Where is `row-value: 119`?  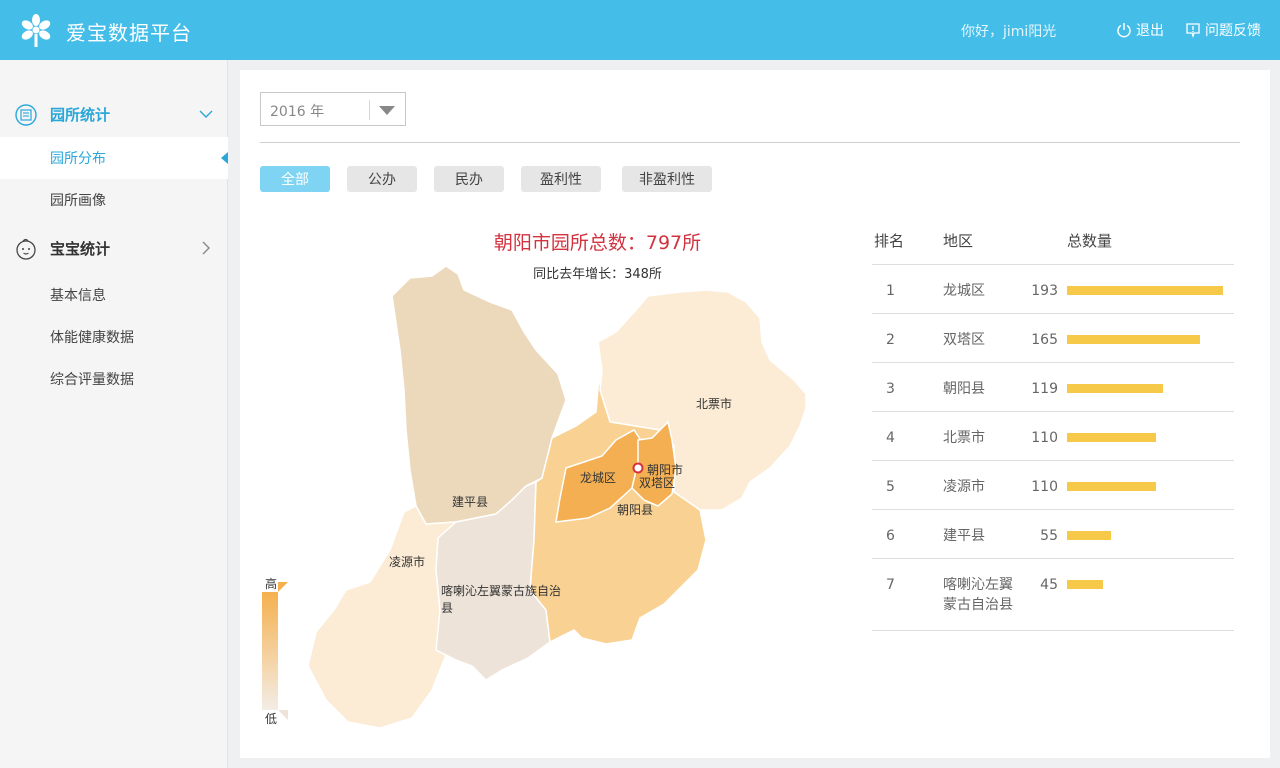 row-value: 119 is located at coordinates (1044, 389).